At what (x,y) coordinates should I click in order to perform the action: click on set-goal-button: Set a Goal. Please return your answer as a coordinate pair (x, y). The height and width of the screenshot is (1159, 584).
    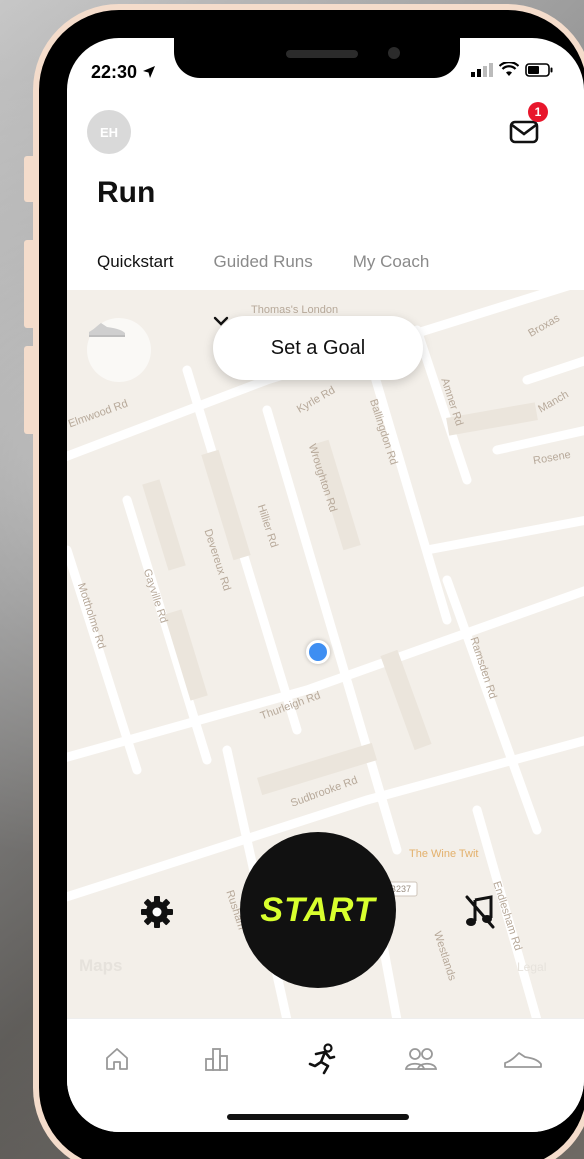
    Looking at the image, I should click on (318, 348).